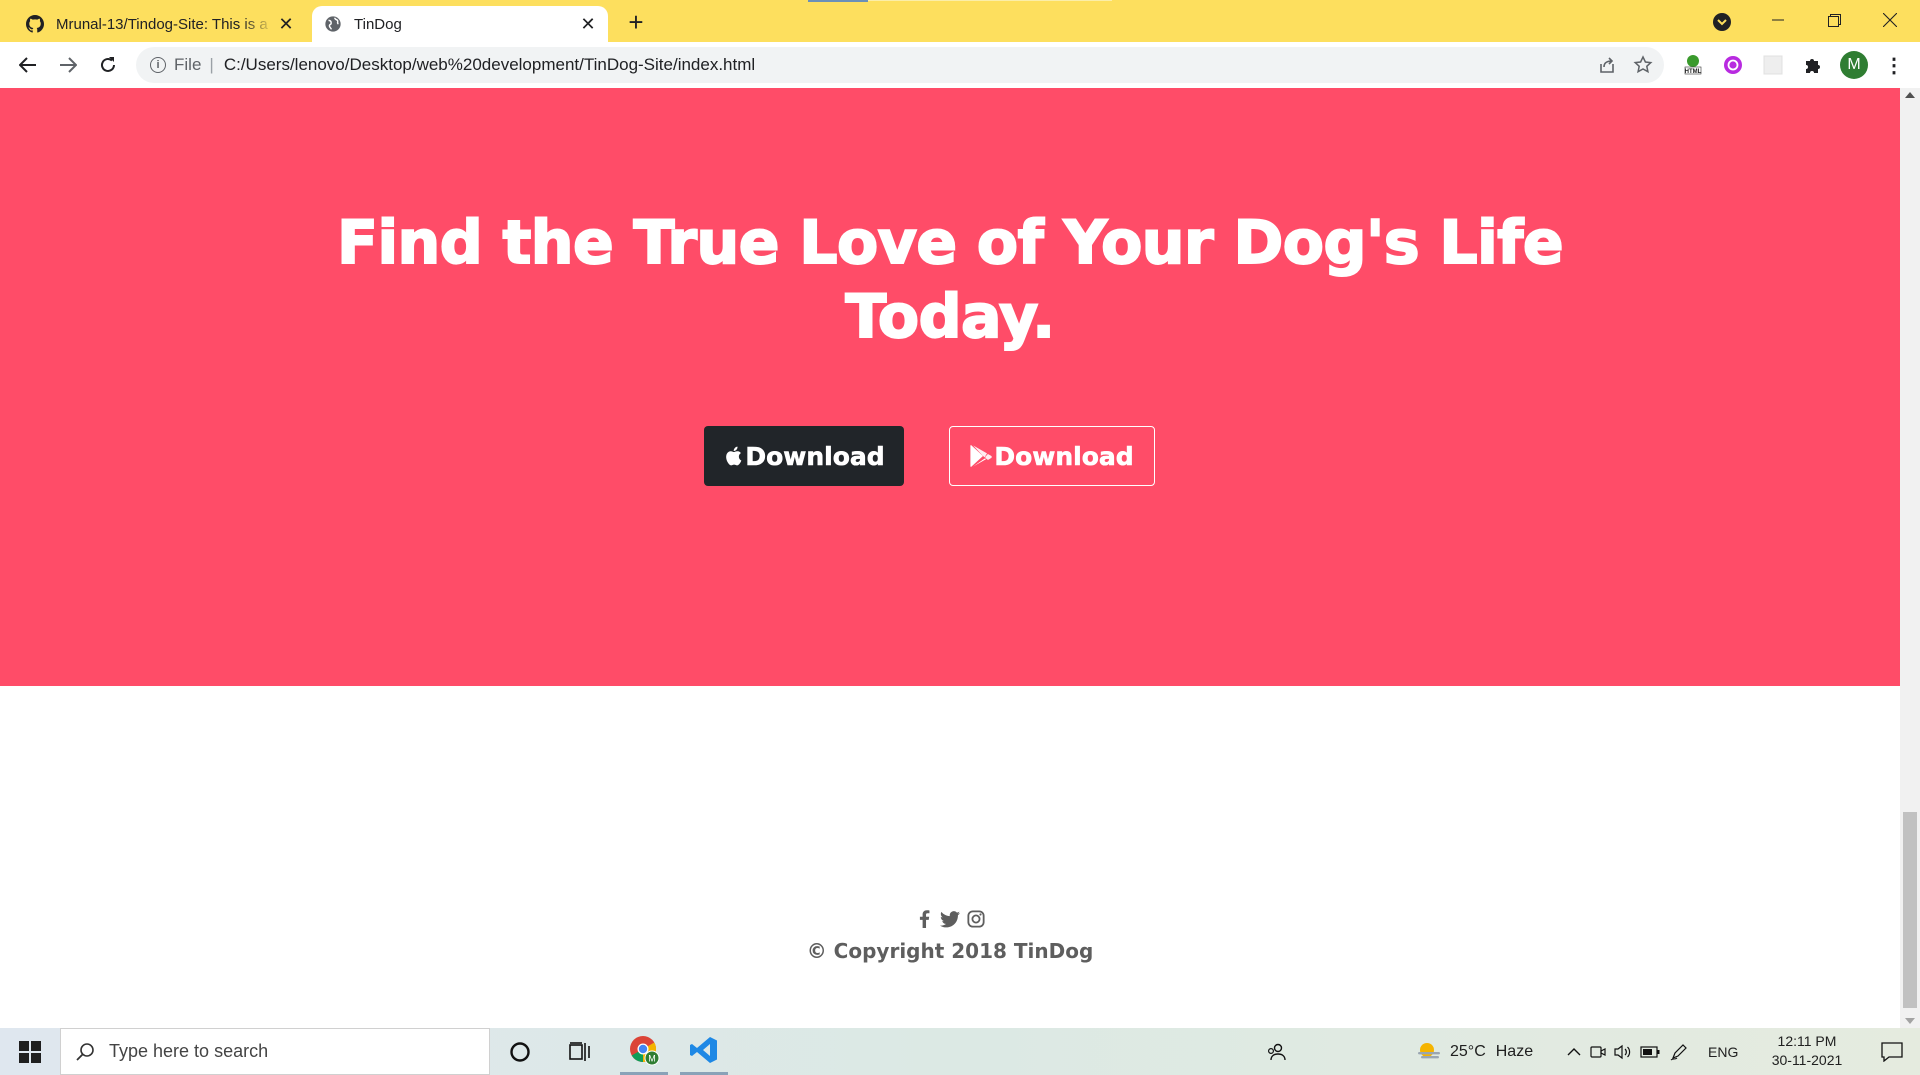 This screenshot has height=1075, width=1920. What do you see at coordinates (520, 1051) in the screenshot?
I see `cortana-icon` at bounding box center [520, 1051].